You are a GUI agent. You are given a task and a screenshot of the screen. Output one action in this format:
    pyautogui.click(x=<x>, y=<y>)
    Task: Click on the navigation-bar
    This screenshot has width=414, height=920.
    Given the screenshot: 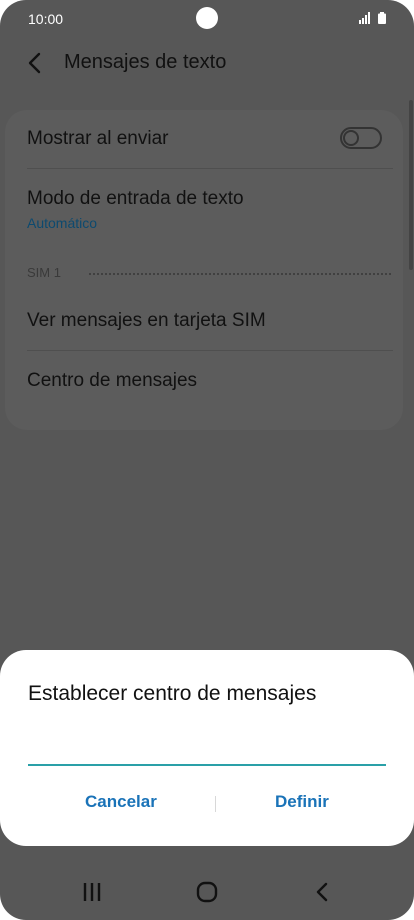 What is the action you would take?
    pyautogui.click(x=207, y=891)
    